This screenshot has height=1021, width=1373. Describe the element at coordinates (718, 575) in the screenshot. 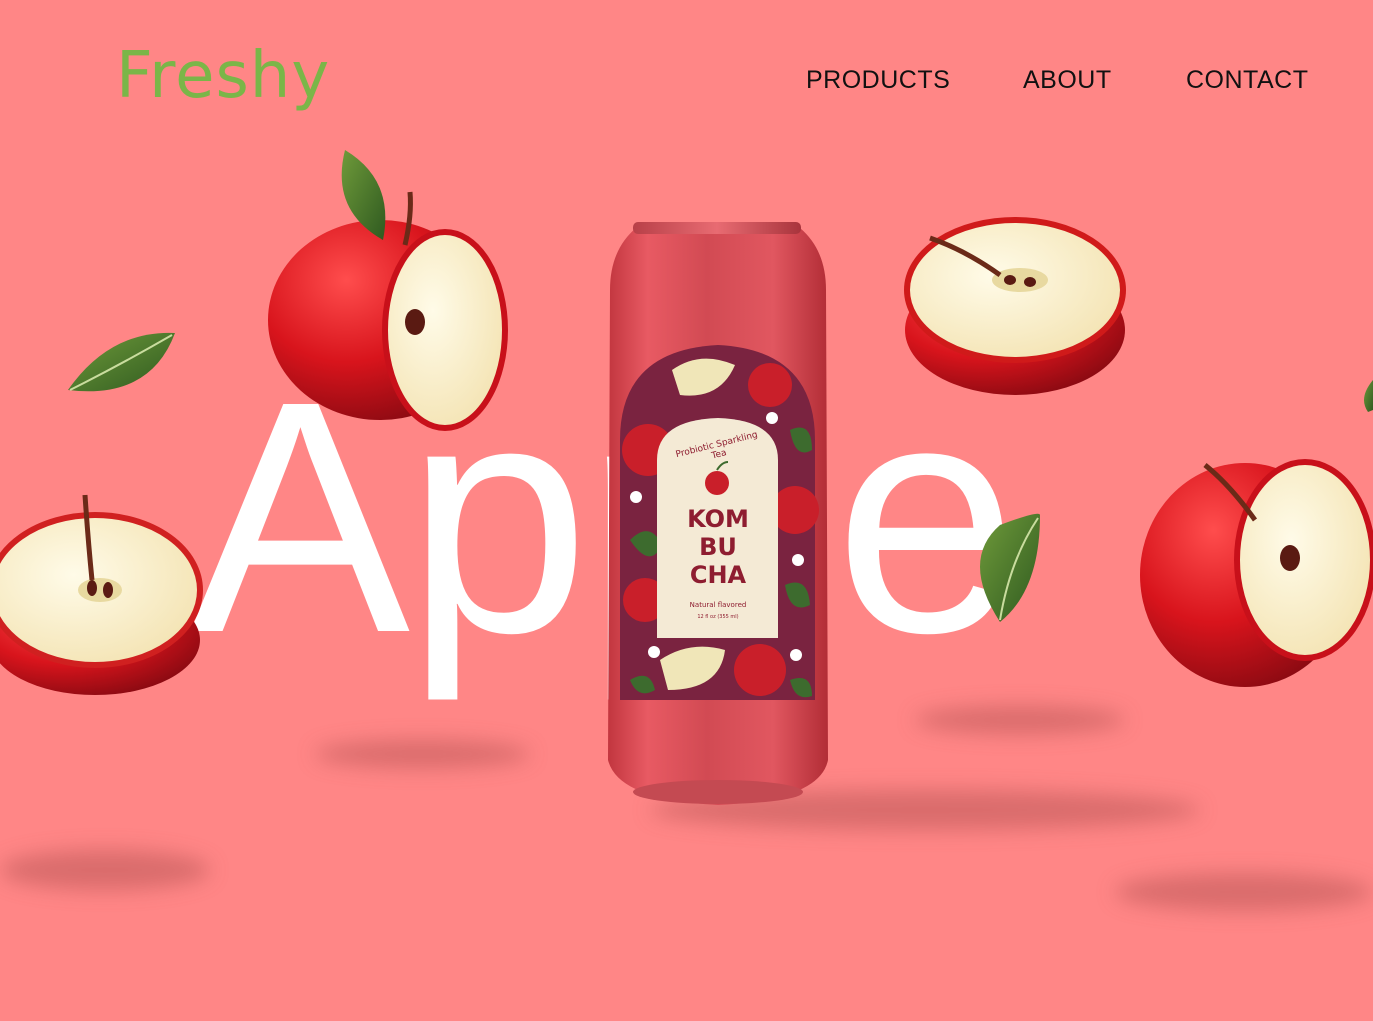

I see `product-name-line3: CHA` at that location.